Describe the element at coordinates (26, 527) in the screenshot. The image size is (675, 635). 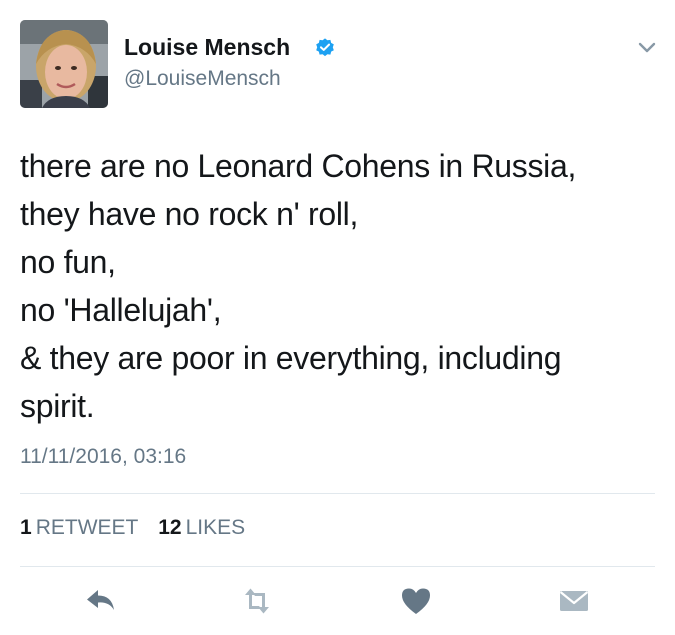
I see `retweet-count: 1` at that location.